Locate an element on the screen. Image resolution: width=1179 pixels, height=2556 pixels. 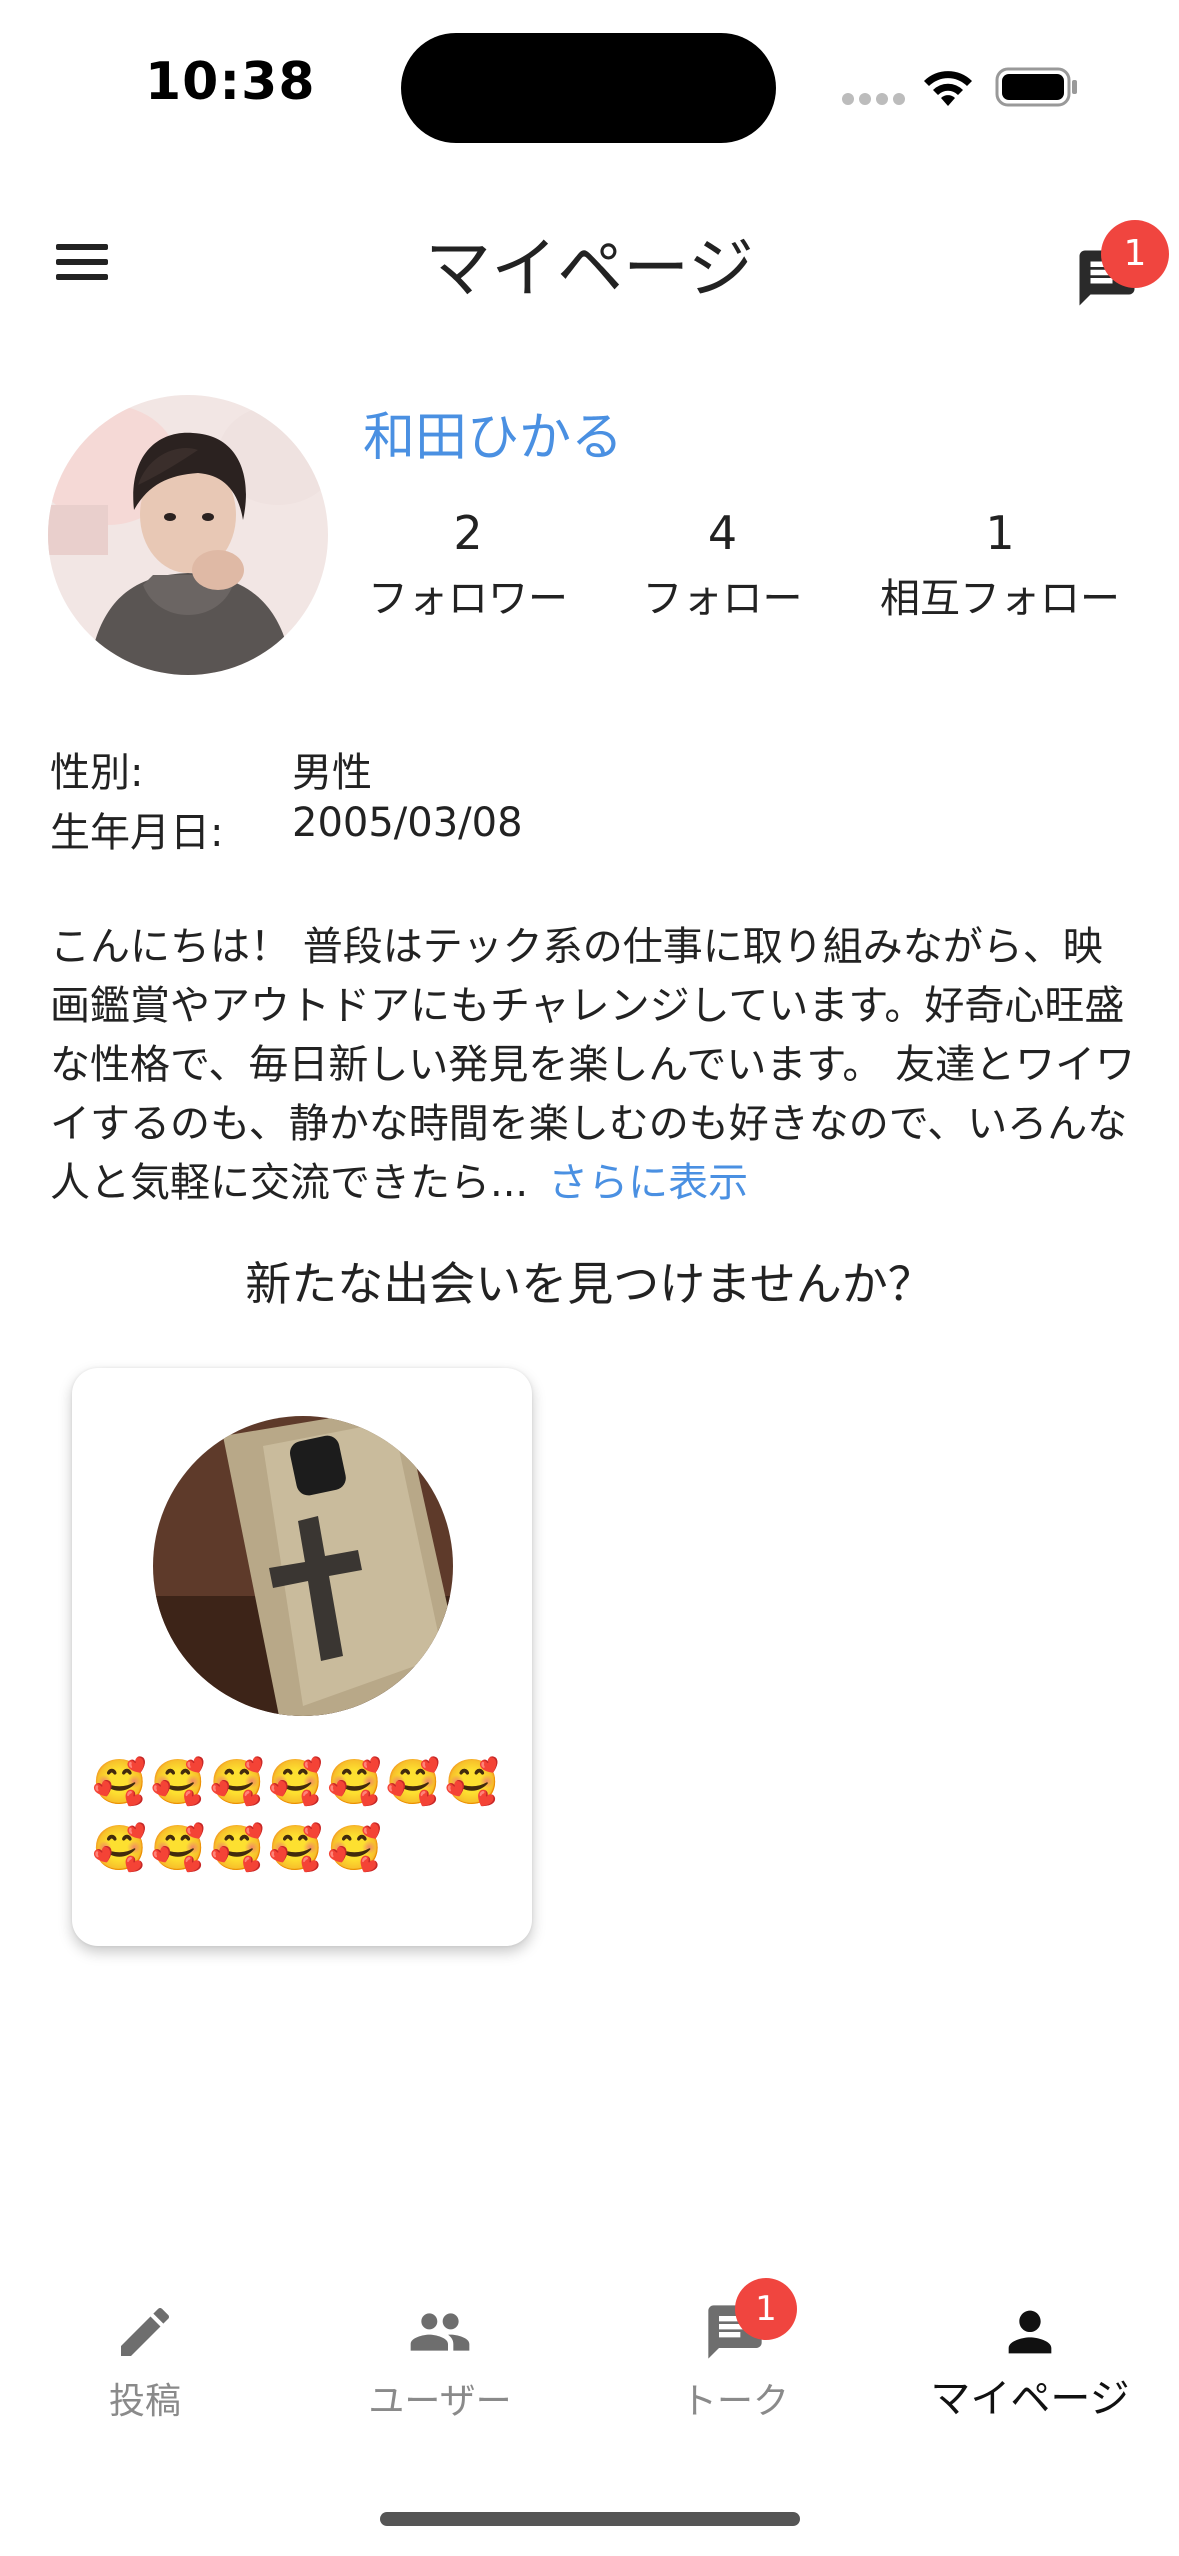
nav-label-users: ユーザー is located at coordinates (440, 2401).